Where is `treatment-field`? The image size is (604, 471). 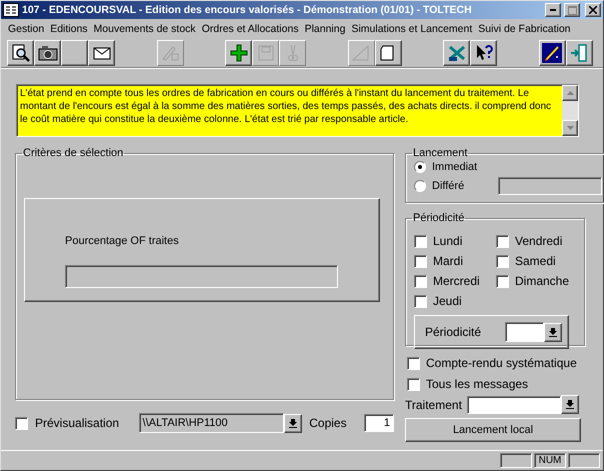 treatment-field is located at coordinates (514, 405).